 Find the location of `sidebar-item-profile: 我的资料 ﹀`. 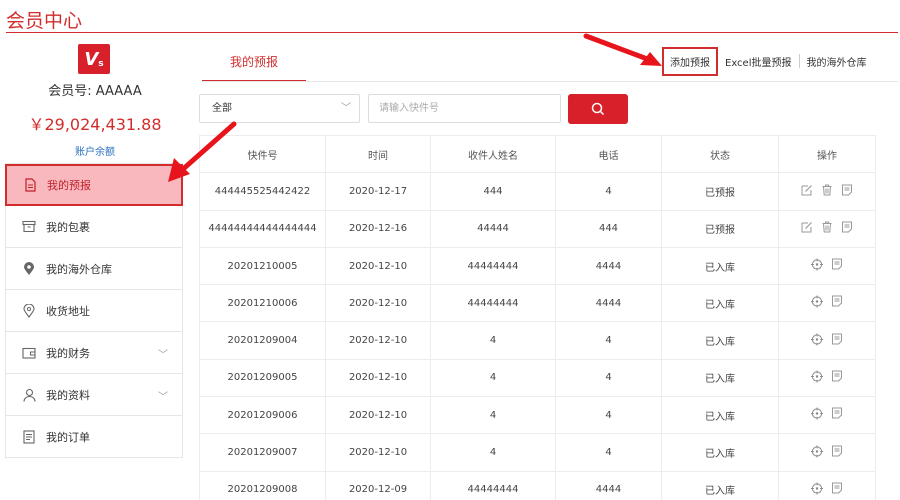

sidebar-item-profile: 我的资料 ﹀ is located at coordinates (94, 395).